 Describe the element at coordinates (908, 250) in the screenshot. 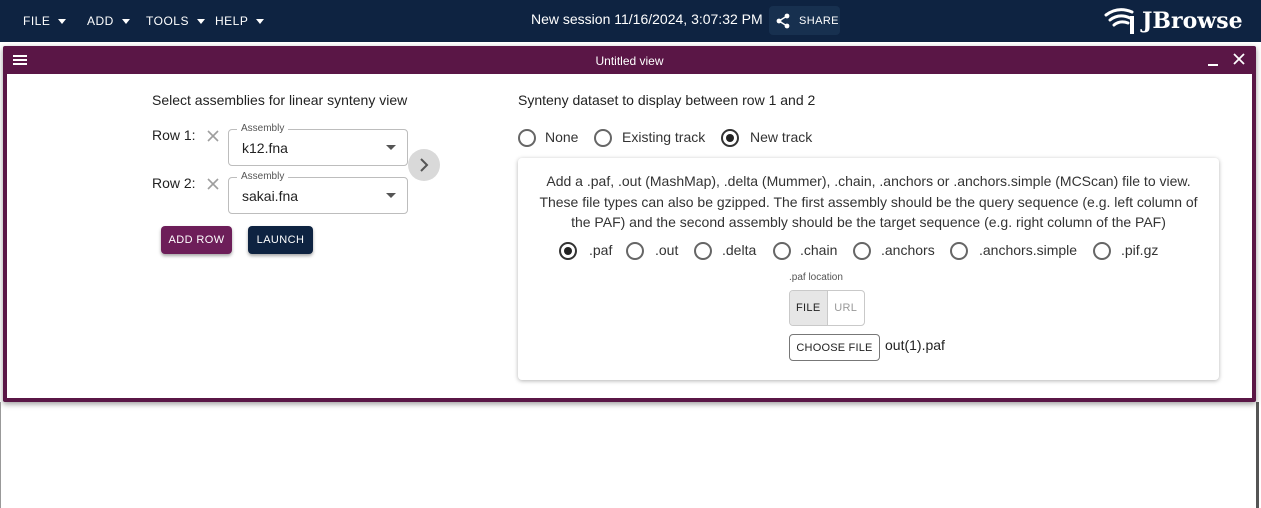

I see `format-anchors-label: .anchors` at that location.